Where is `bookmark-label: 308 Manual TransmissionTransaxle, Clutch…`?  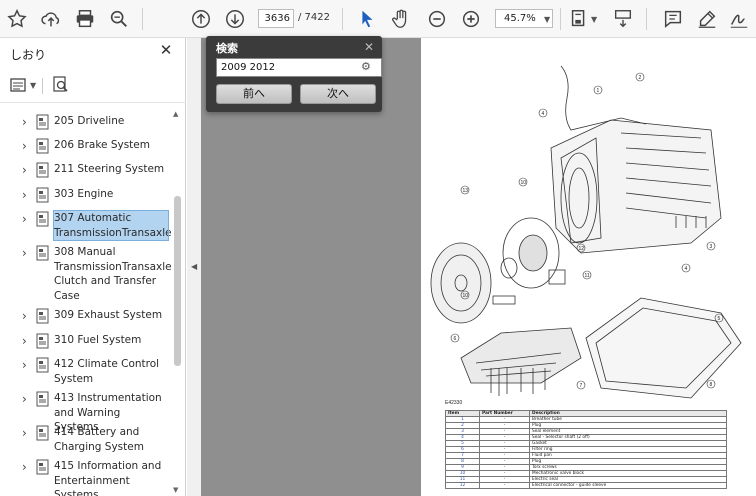 bookmark-label: 308 Manual TransmissionTransaxle, Clutch… is located at coordinates (113, 274).